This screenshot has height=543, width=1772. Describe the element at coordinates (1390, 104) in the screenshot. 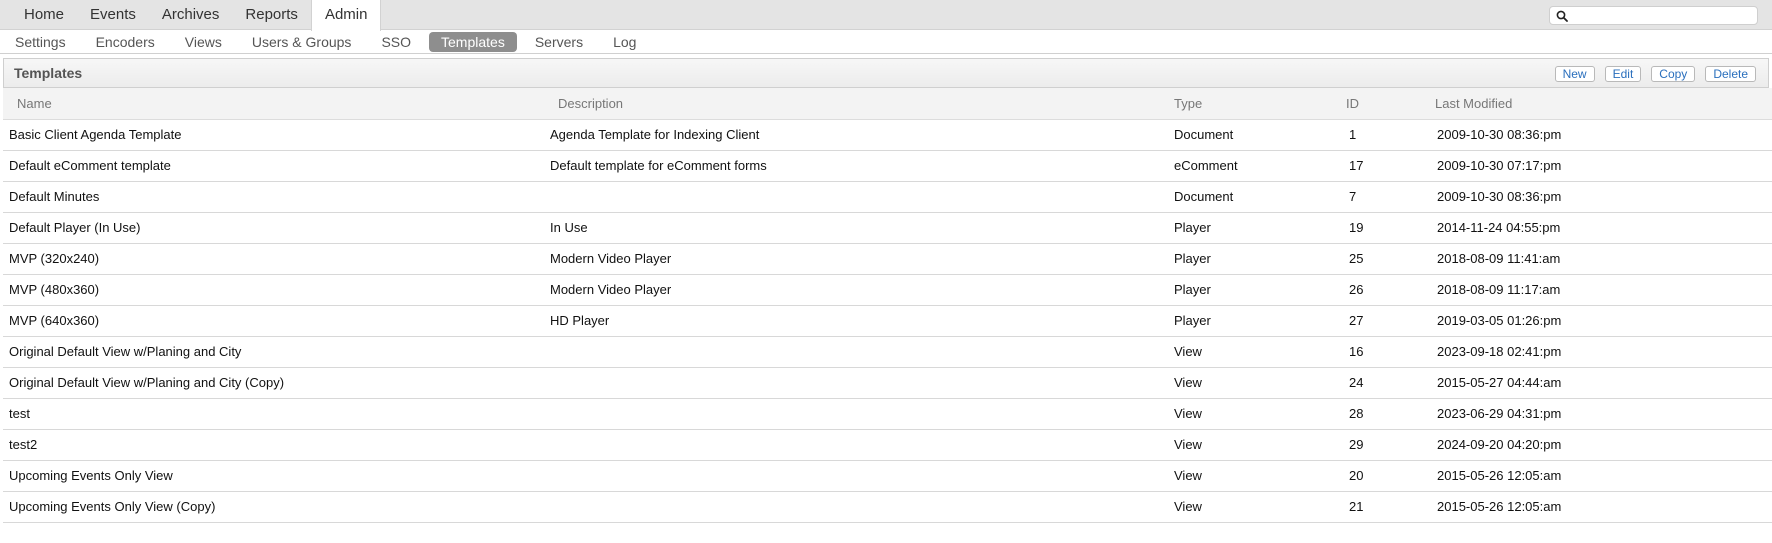

I see `column-header-id: ID` at that location.